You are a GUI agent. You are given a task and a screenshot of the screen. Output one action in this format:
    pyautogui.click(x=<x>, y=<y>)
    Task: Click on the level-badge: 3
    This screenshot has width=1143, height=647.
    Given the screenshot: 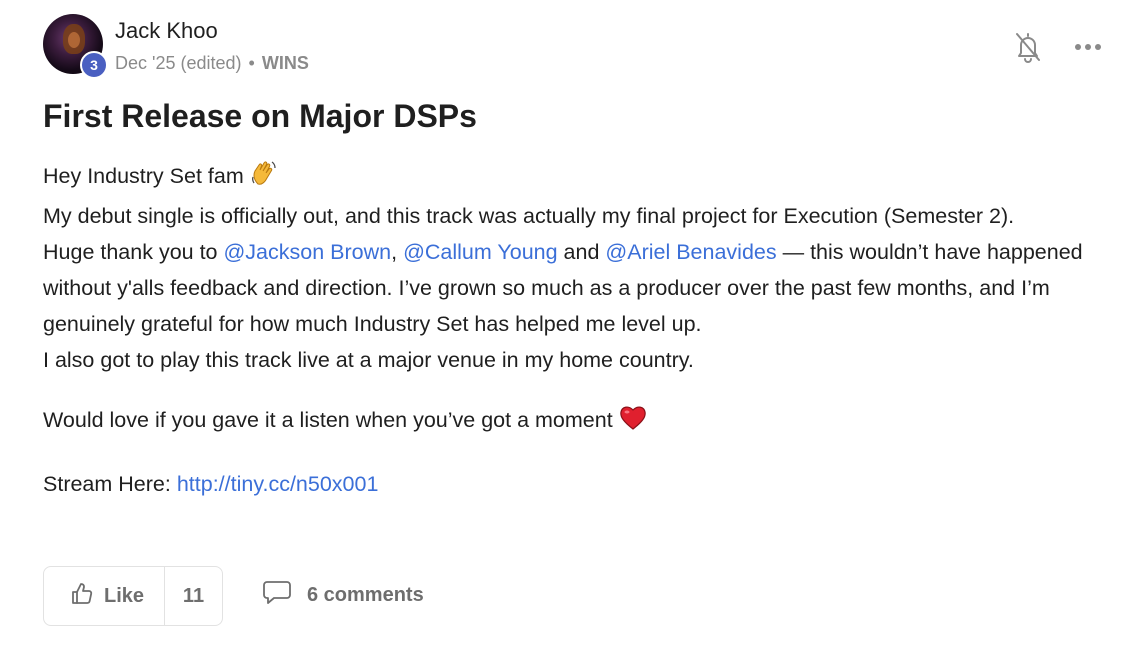 What is the action you would take?
    pyautogui.click(x=94, y=65)
    